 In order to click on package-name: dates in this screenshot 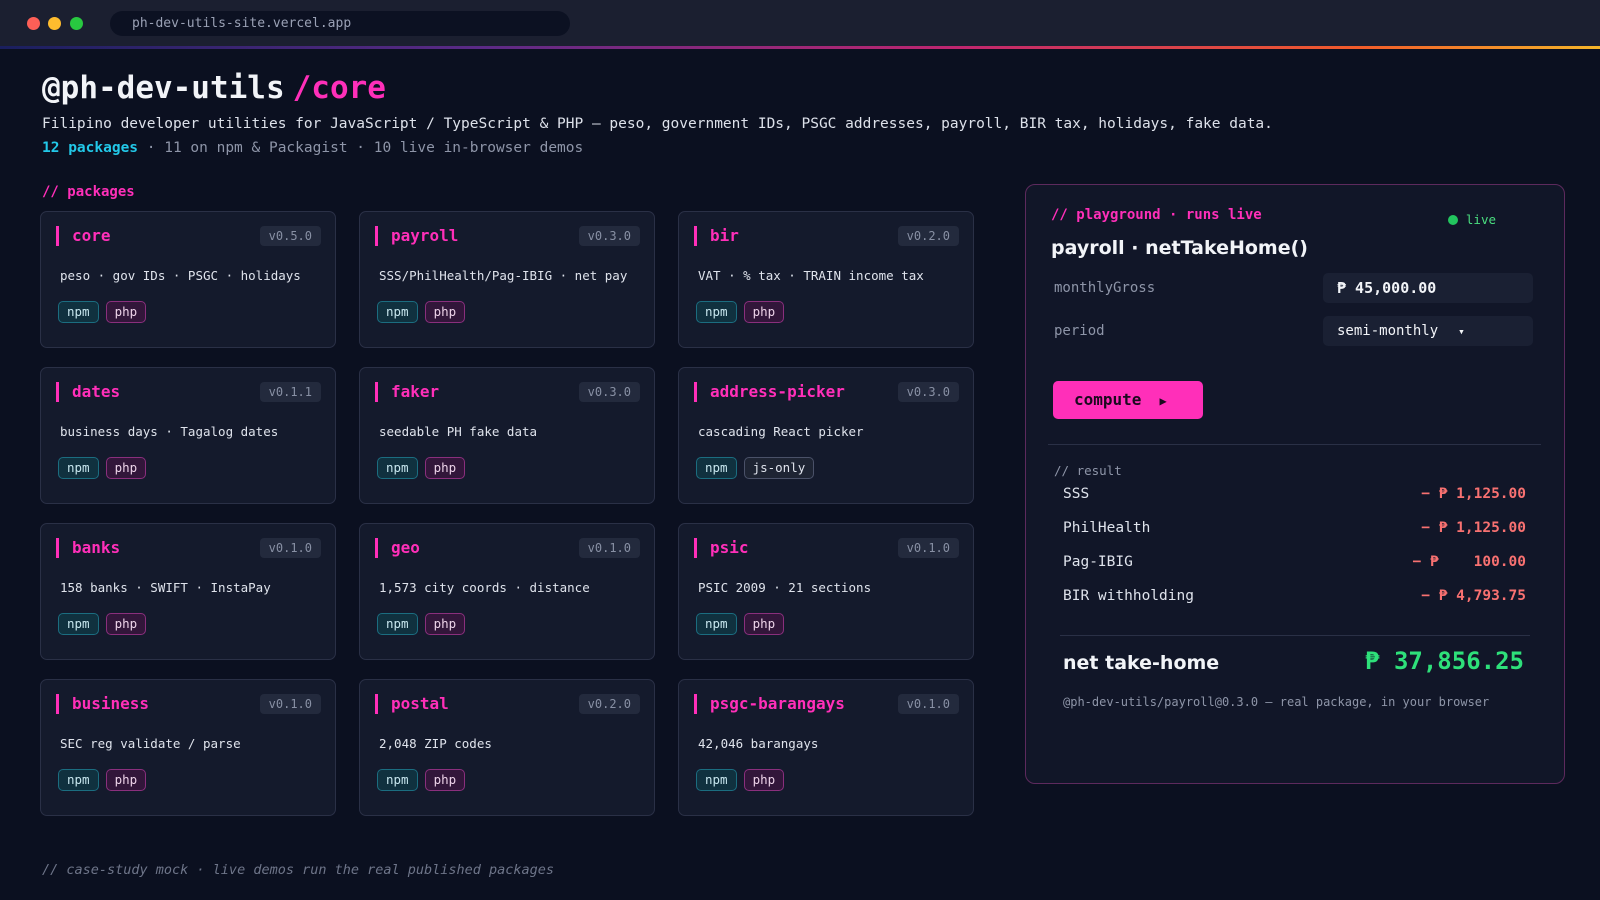, I will do `click(88, 392)`.